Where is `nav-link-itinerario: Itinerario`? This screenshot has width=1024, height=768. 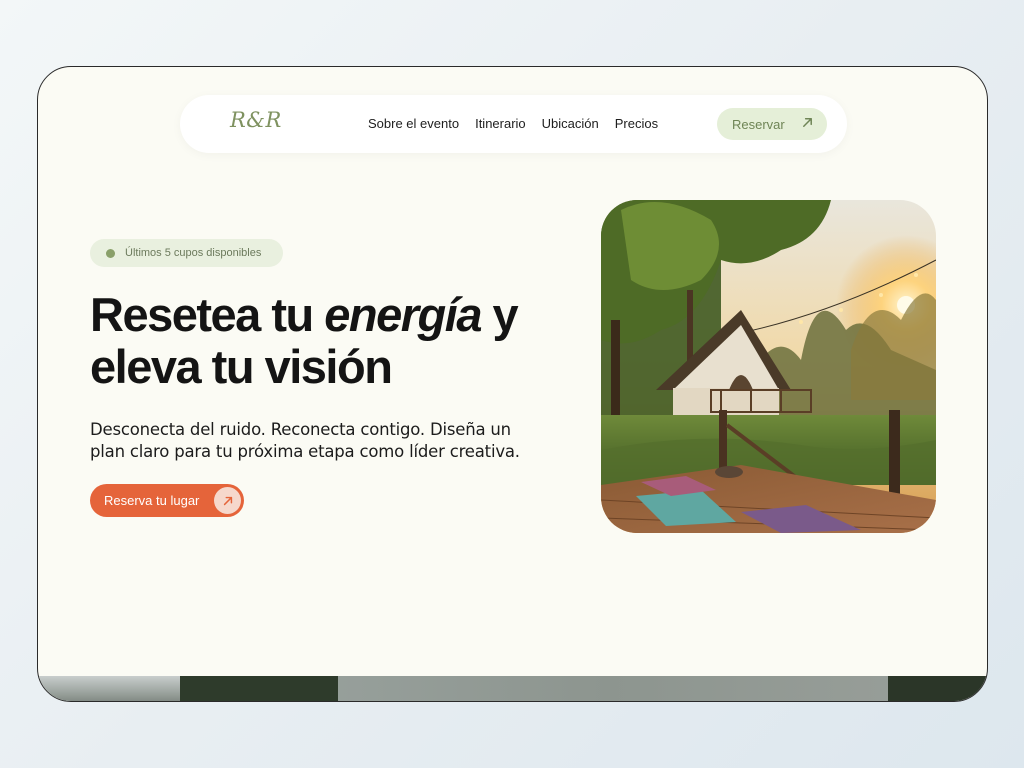
nav-link-itinerario: Itinerario is located at coordinates (500, 123).